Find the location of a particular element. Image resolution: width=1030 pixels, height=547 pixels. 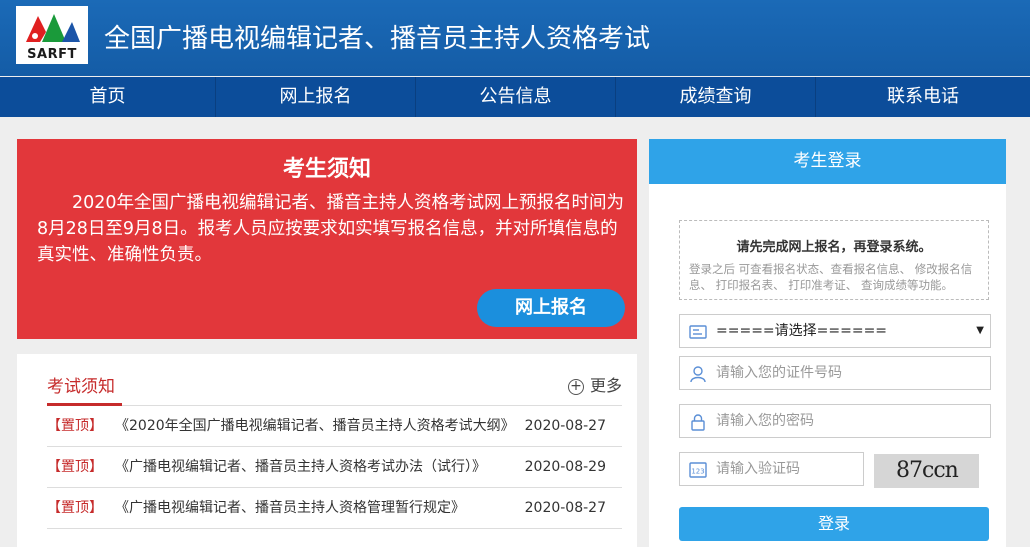

logo-text: SARFT is located at coordinates (52, 54).